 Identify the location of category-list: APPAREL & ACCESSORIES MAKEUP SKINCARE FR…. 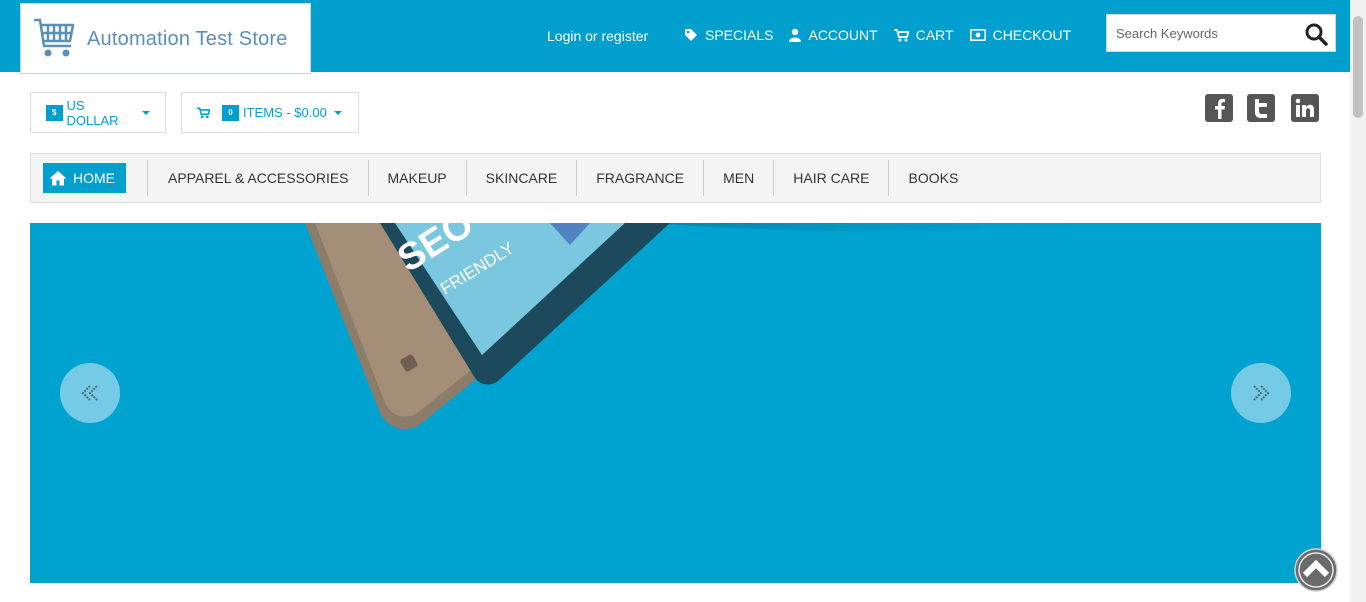
(562, 178).